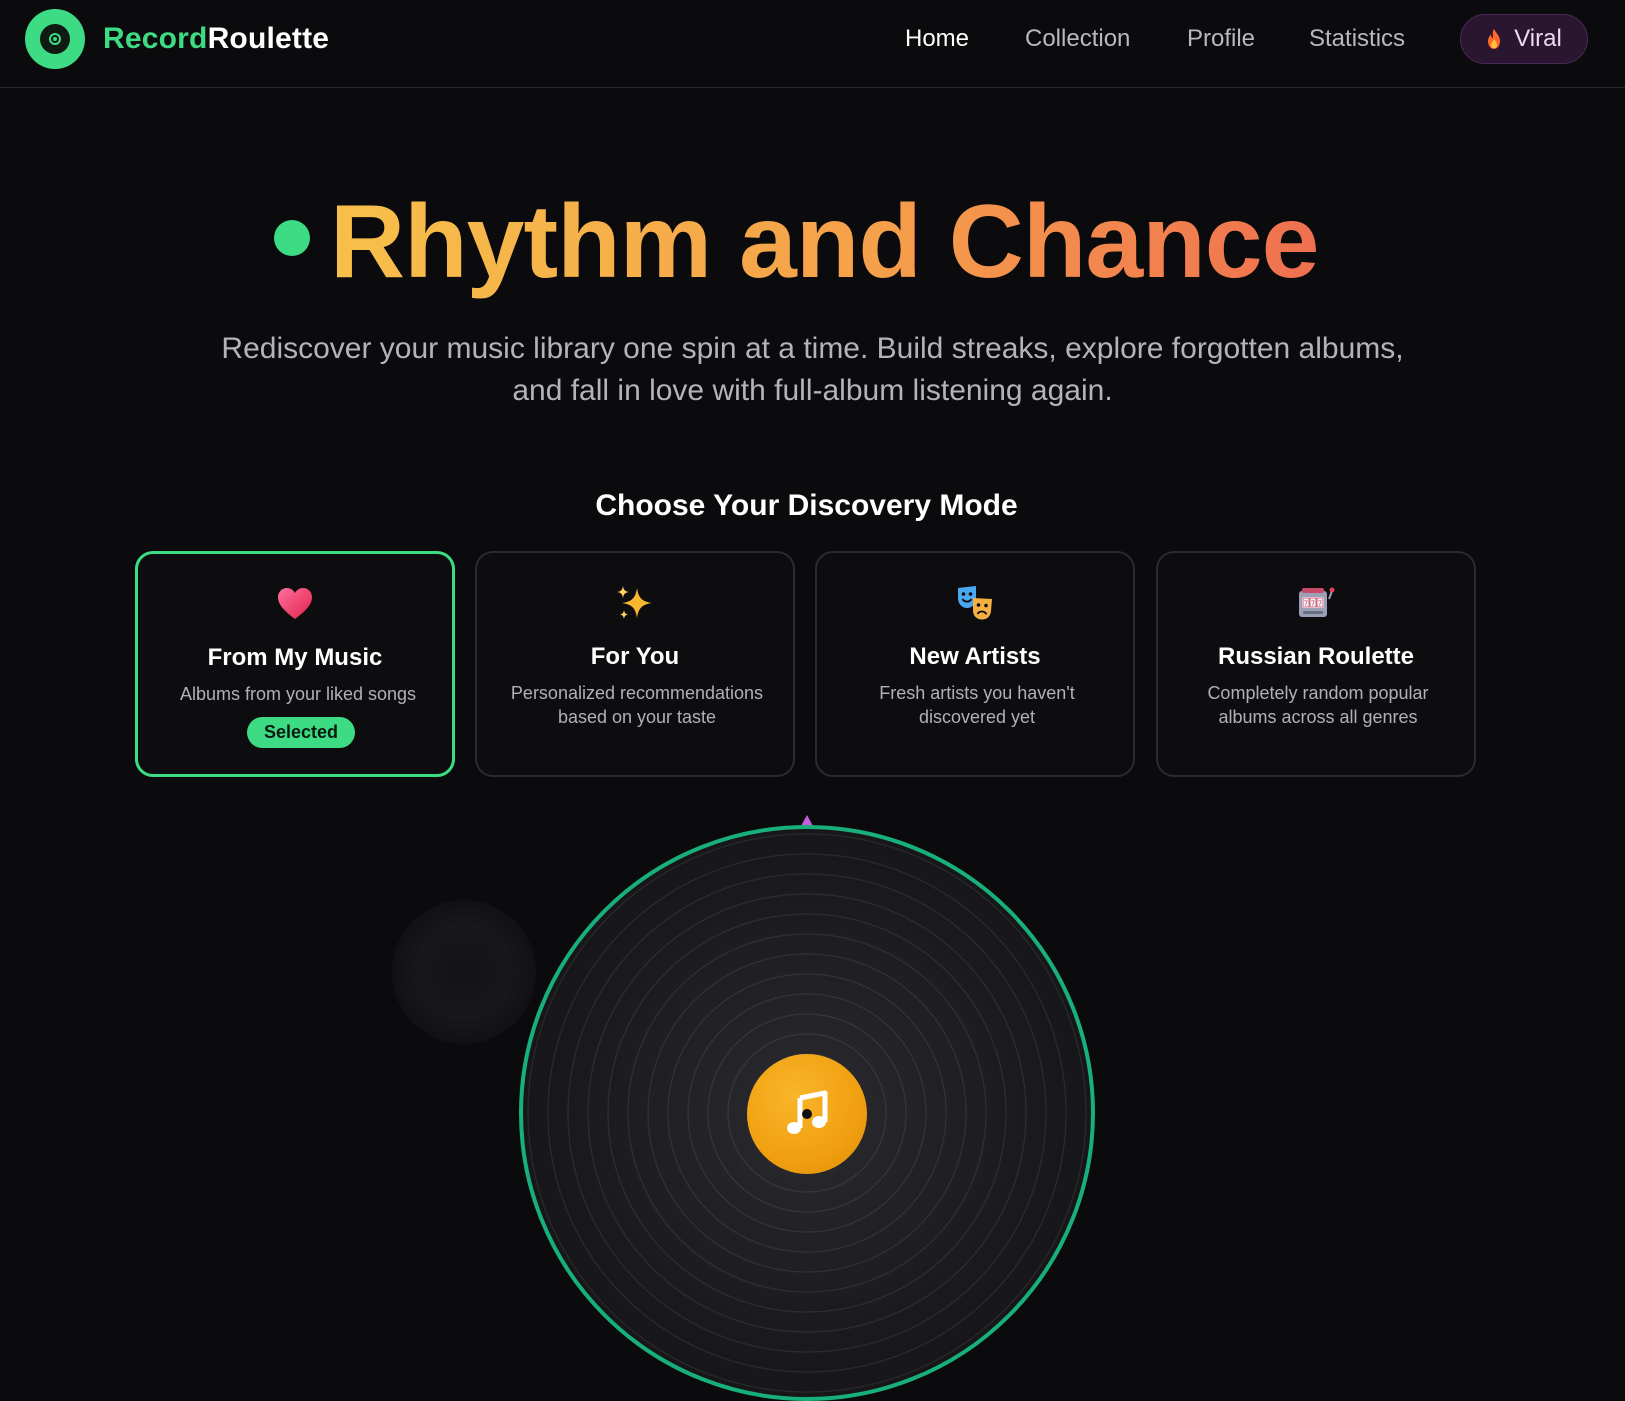 Image resolution: width=1625 pixels, height=1401 pixels. Describe the element at coordinates (937, 39) in the screenshot. I see `nav-home: Home` at that location.